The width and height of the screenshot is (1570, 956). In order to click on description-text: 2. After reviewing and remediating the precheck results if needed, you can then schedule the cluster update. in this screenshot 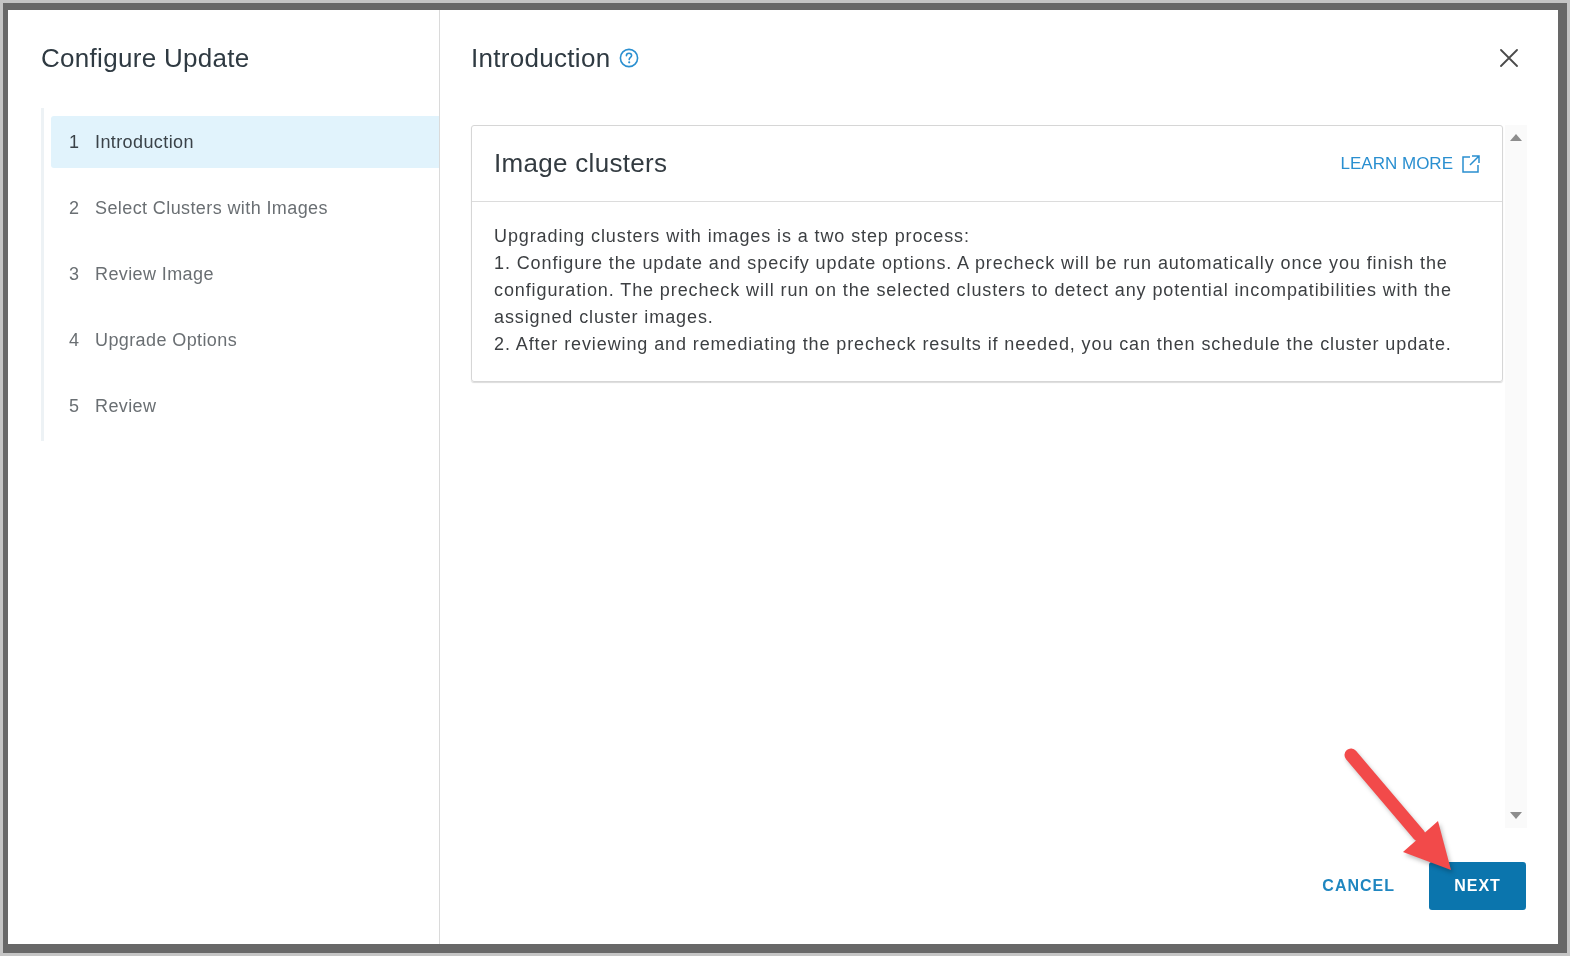, I will do `click(973, 344)`.